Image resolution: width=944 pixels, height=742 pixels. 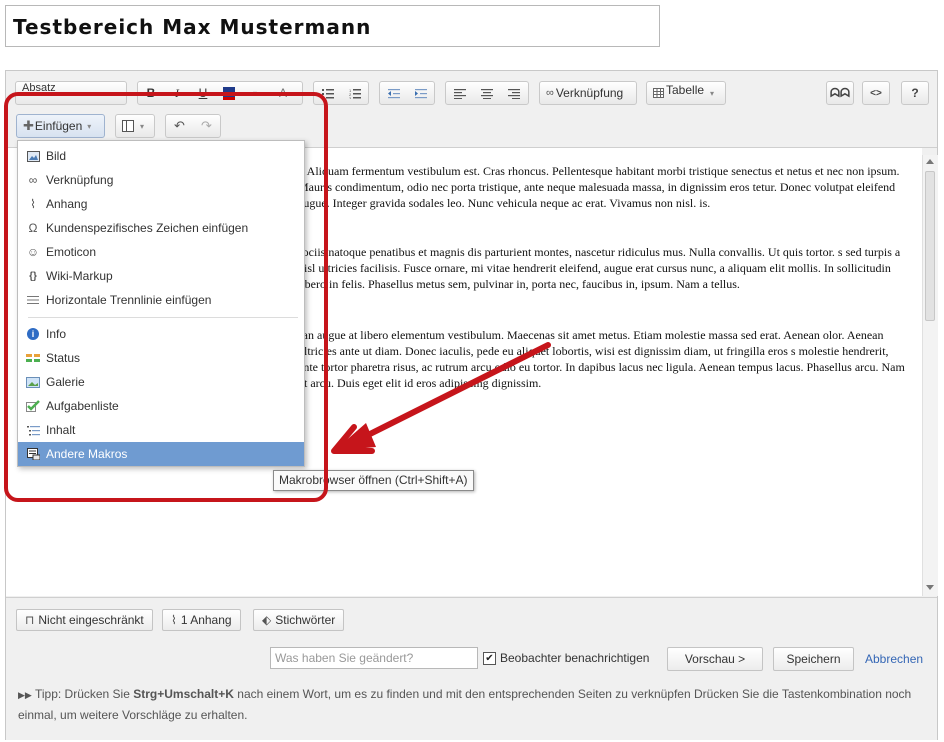 I want to click on alignment-group, so click(x=487, y=93).